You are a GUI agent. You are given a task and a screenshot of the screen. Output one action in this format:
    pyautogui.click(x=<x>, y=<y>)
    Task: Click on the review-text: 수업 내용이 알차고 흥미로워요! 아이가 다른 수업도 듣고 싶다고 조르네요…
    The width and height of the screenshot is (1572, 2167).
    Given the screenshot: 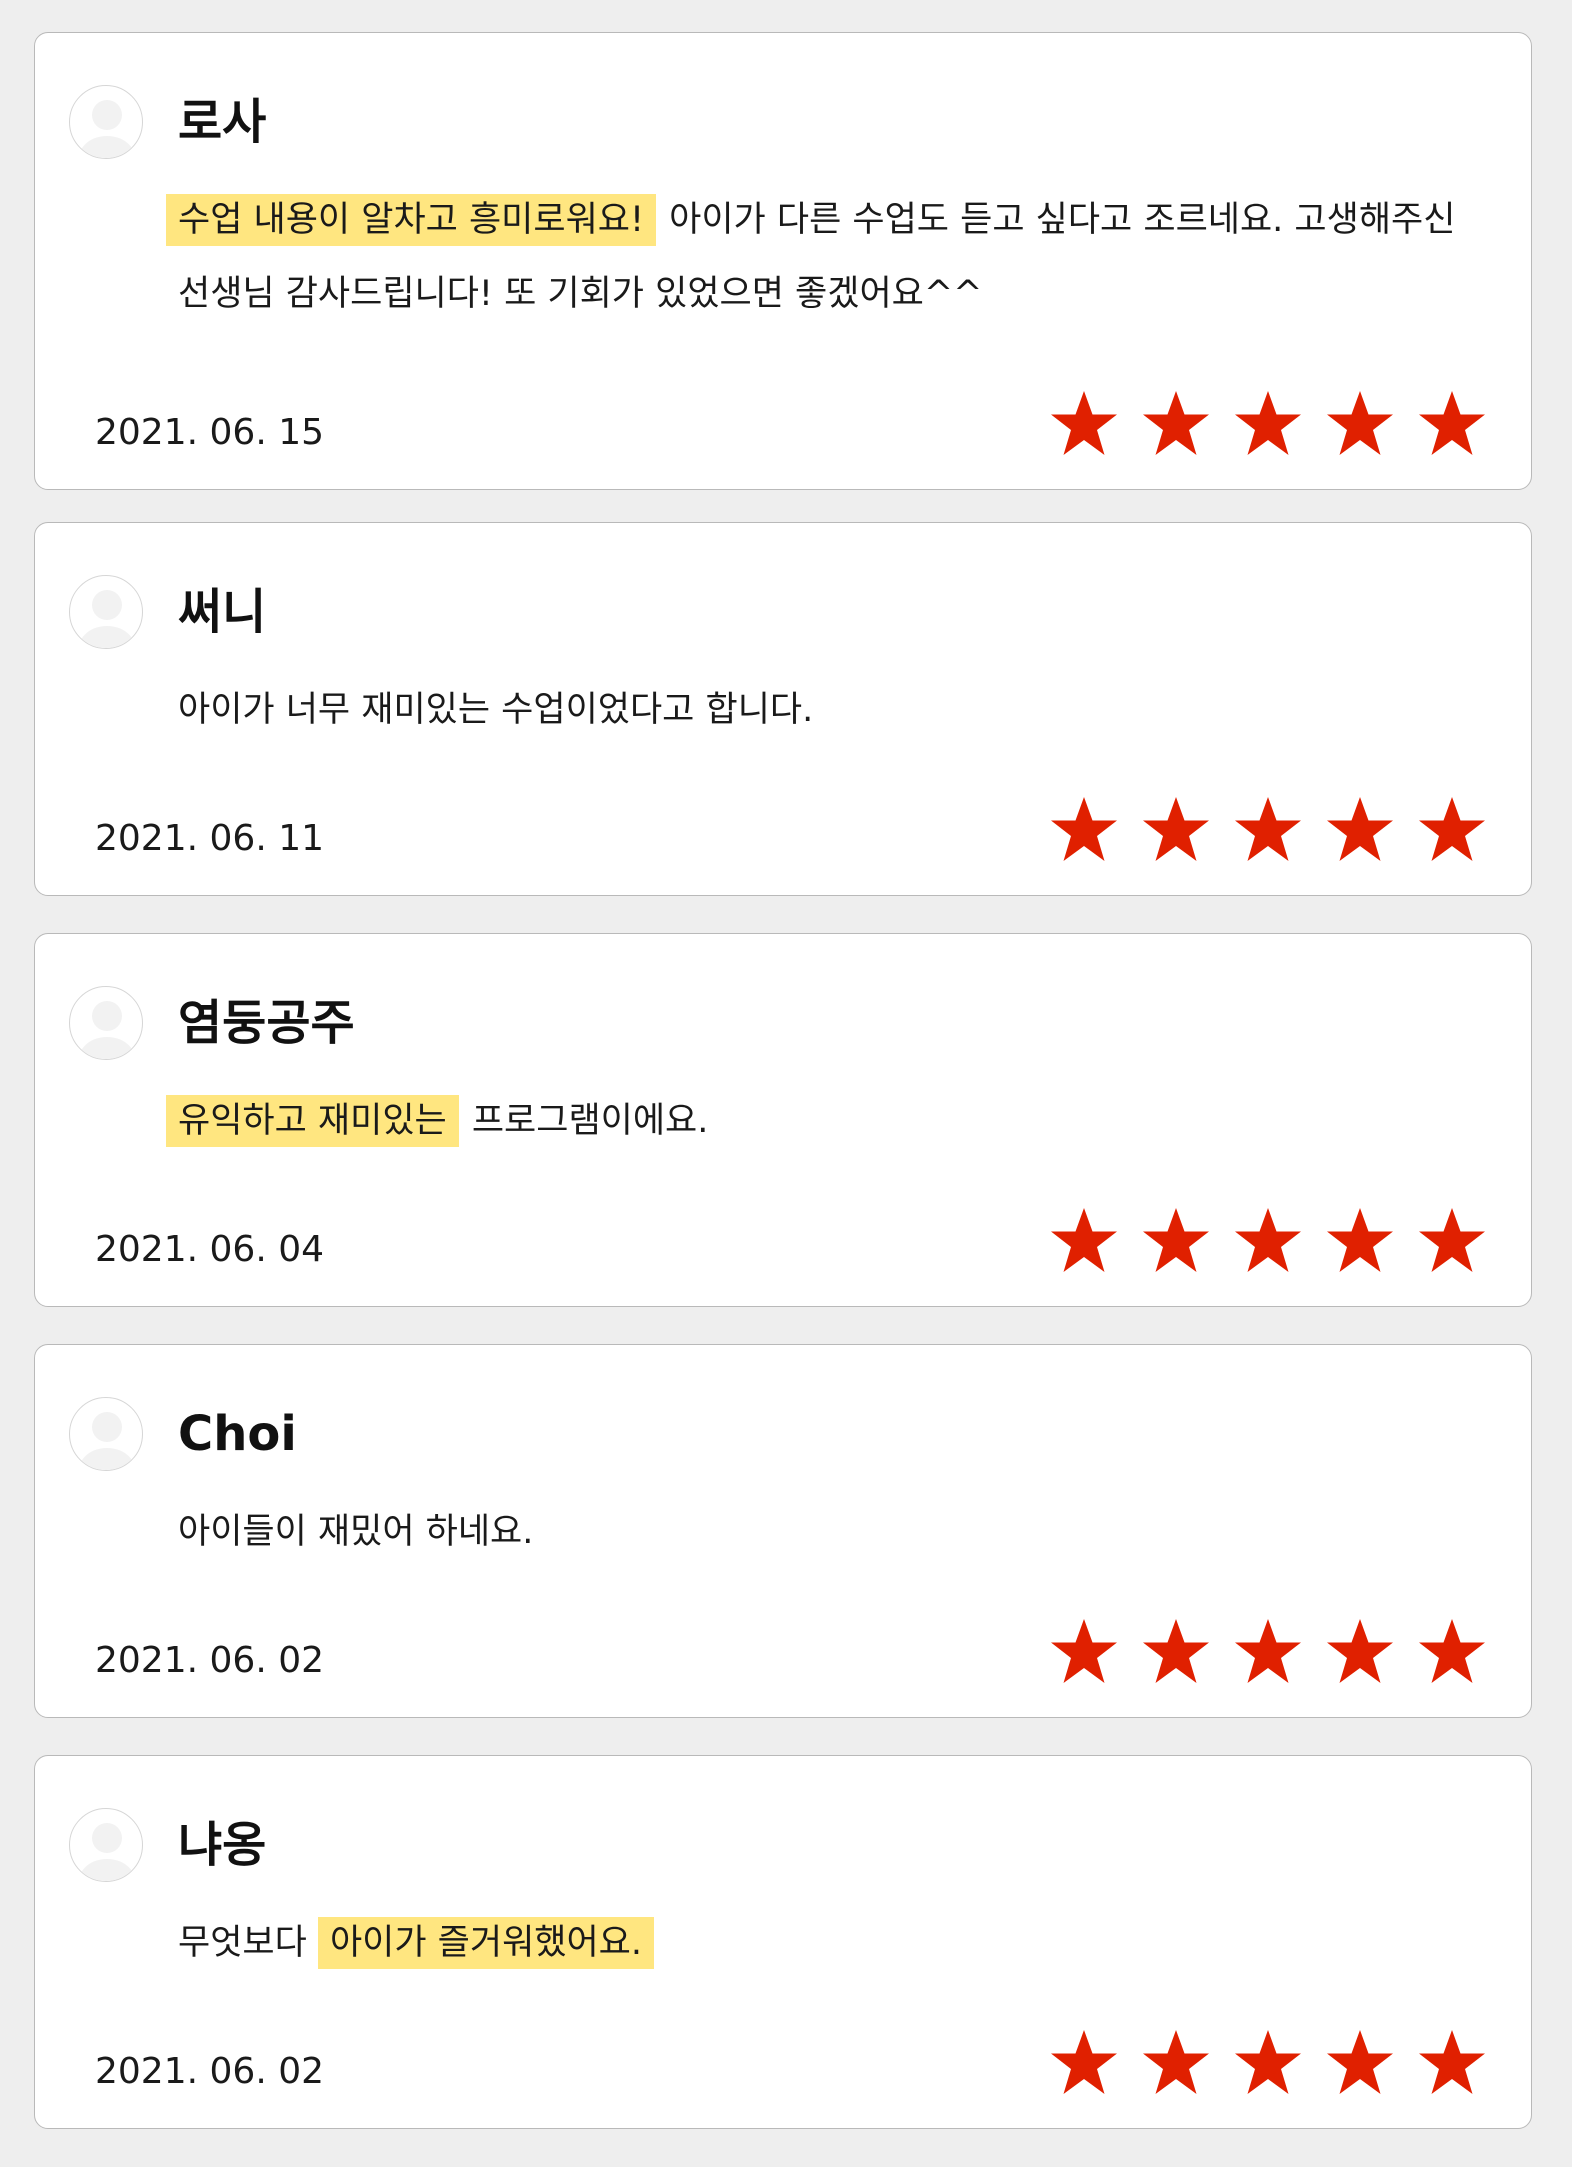 What is the action you would take?
    pyautogui.click(x=818, y=257)
    